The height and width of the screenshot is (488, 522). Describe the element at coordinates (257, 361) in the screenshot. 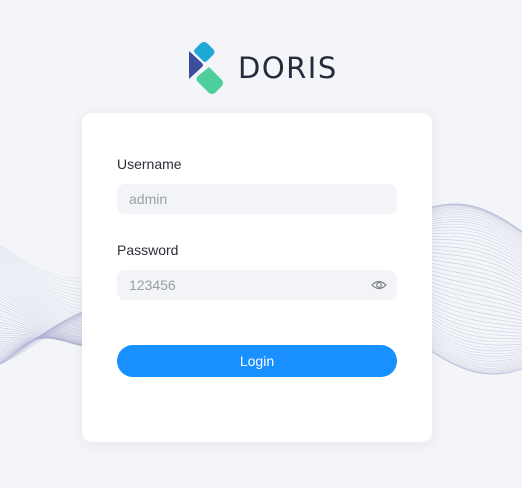

I see `login-button: Login` at that location.